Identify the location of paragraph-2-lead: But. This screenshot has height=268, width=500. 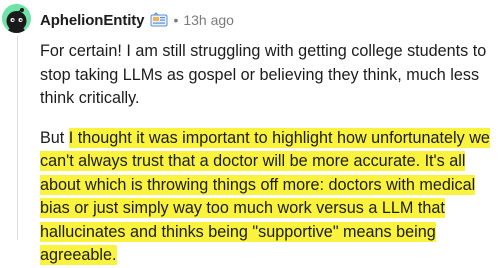
(54, 137).